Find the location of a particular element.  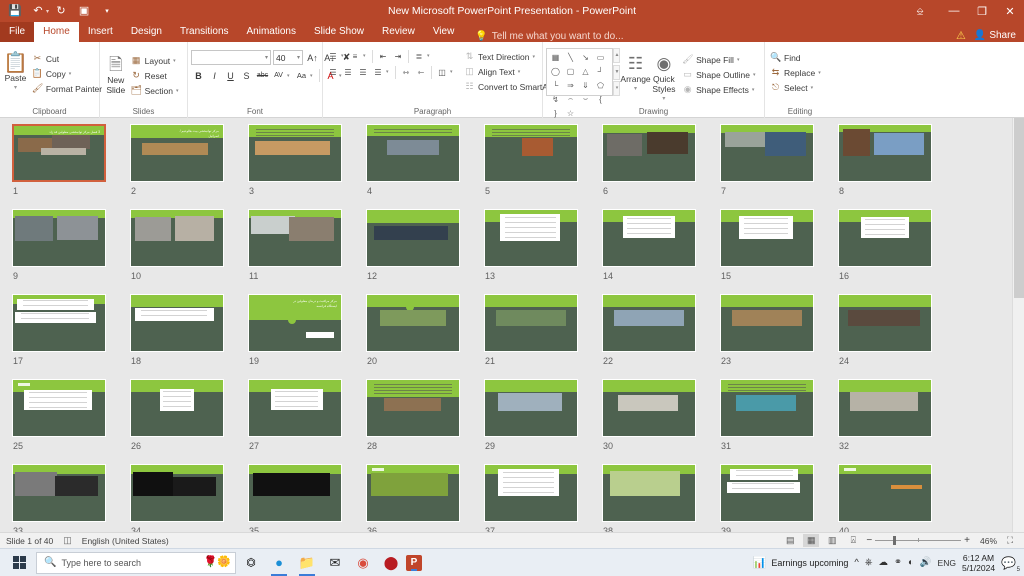

bold-button: B is located at coordinates (198, 75).